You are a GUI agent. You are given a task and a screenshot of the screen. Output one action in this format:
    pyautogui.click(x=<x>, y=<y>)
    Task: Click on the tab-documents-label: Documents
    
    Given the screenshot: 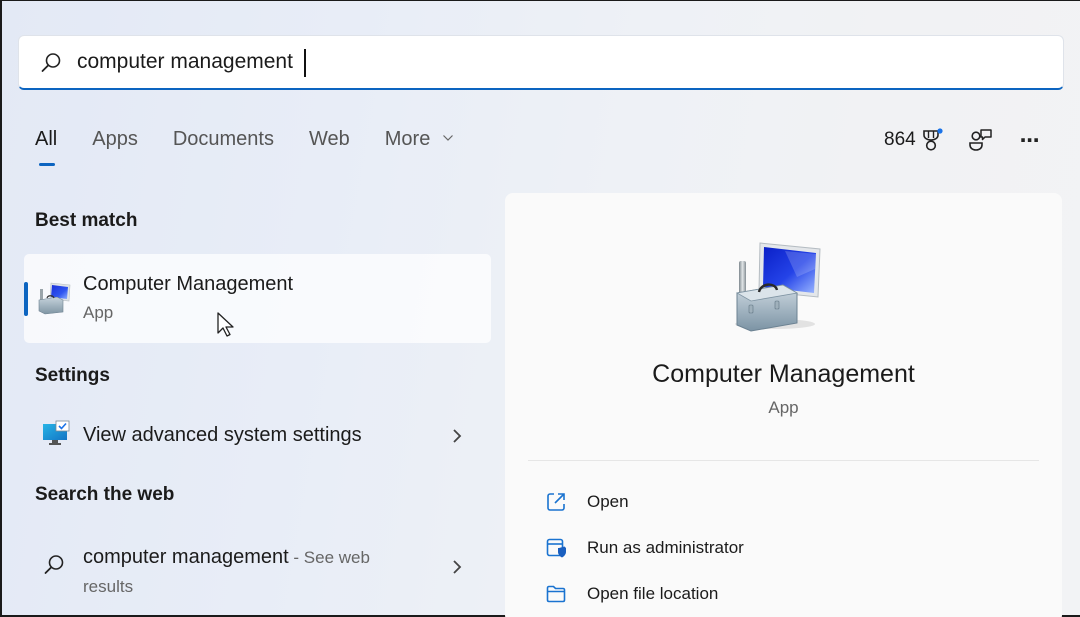 What is the action you would take?
    pyautogui.click(x=223, y=139)
    